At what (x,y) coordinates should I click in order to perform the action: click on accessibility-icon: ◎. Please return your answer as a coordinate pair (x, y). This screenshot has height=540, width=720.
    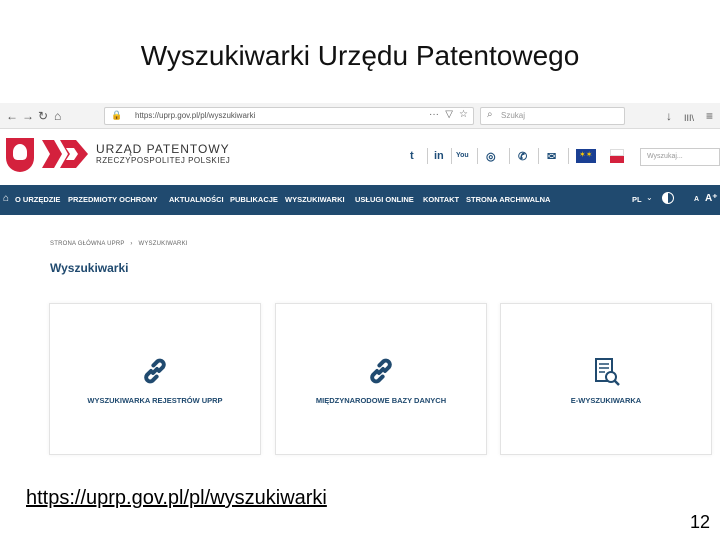
    Looking at the image, I should click on (491, 156).